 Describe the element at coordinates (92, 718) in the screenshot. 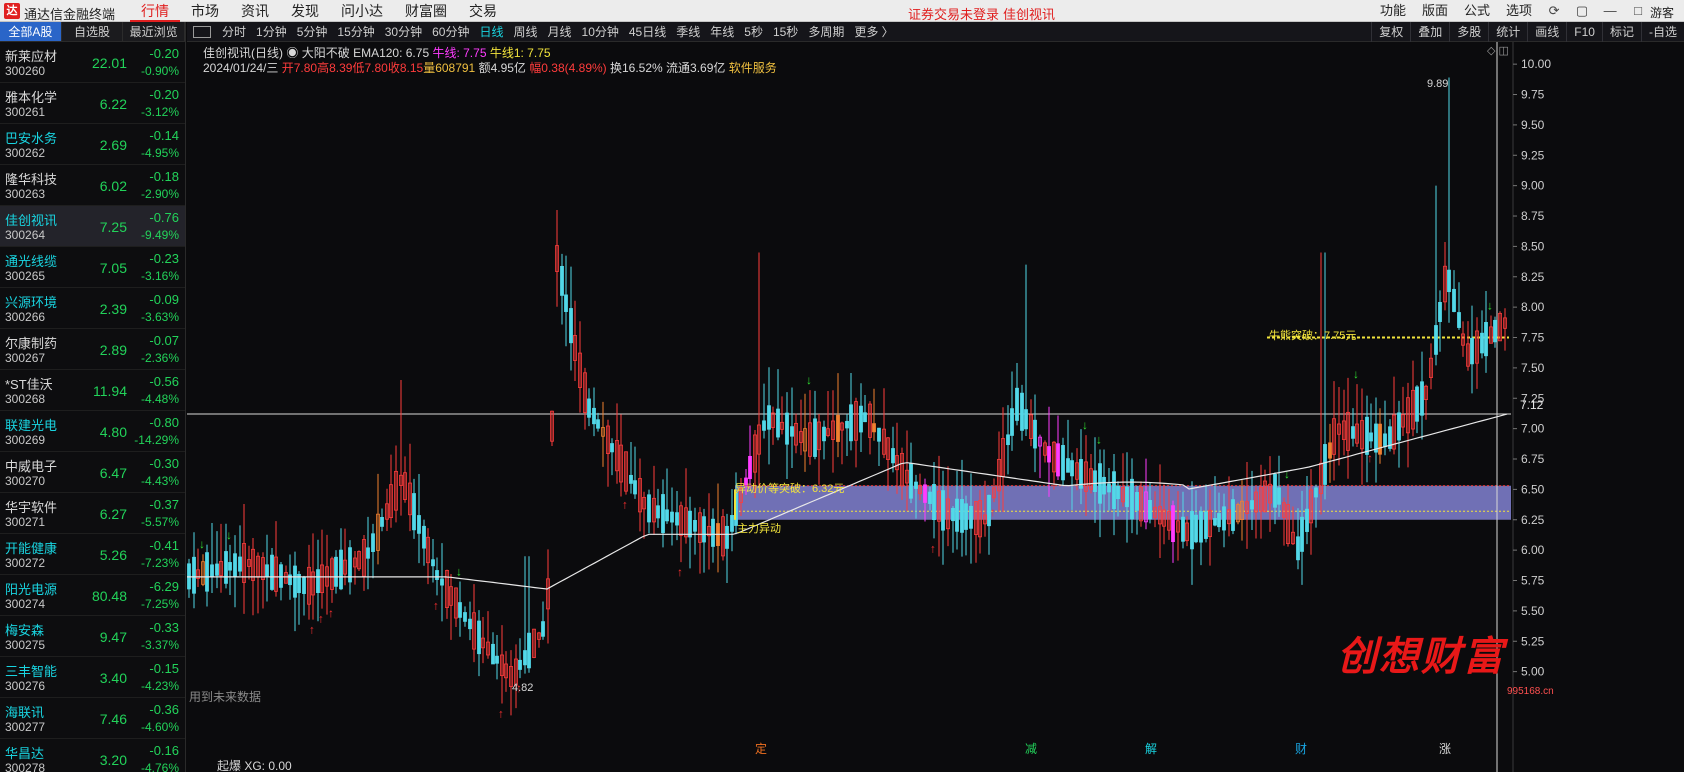

I see `stock-row: 海联讯 300277 7.46 -0.36 -4.60%` at that location.